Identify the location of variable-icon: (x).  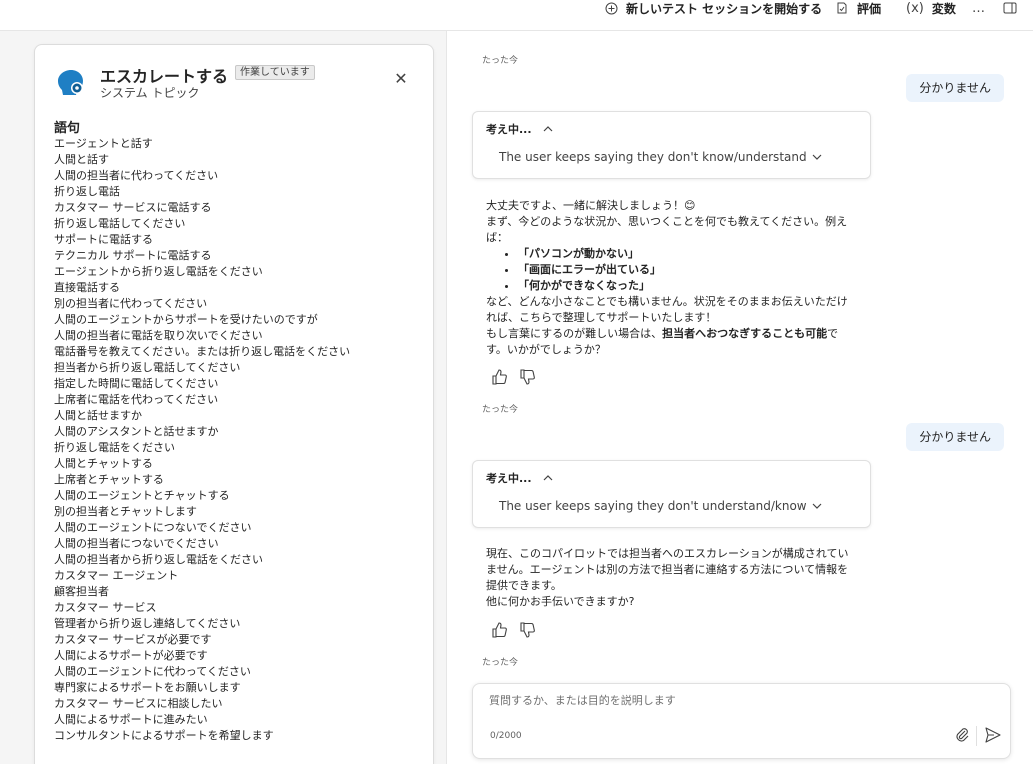
(915, 8).